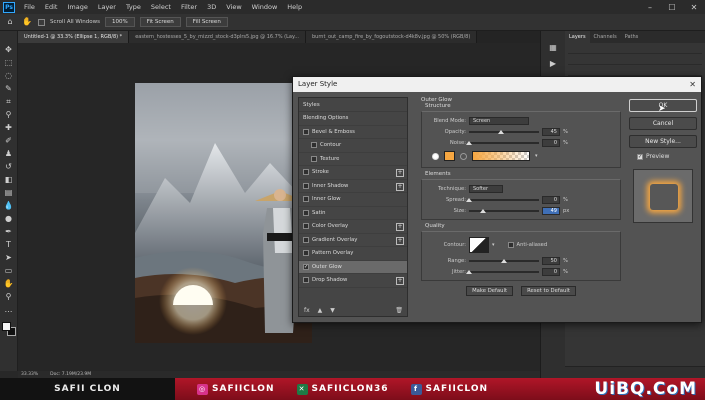 Image resolution: width=705 pixels, height=400 pixels. I want to click on color-swatches, so click(8, 329).